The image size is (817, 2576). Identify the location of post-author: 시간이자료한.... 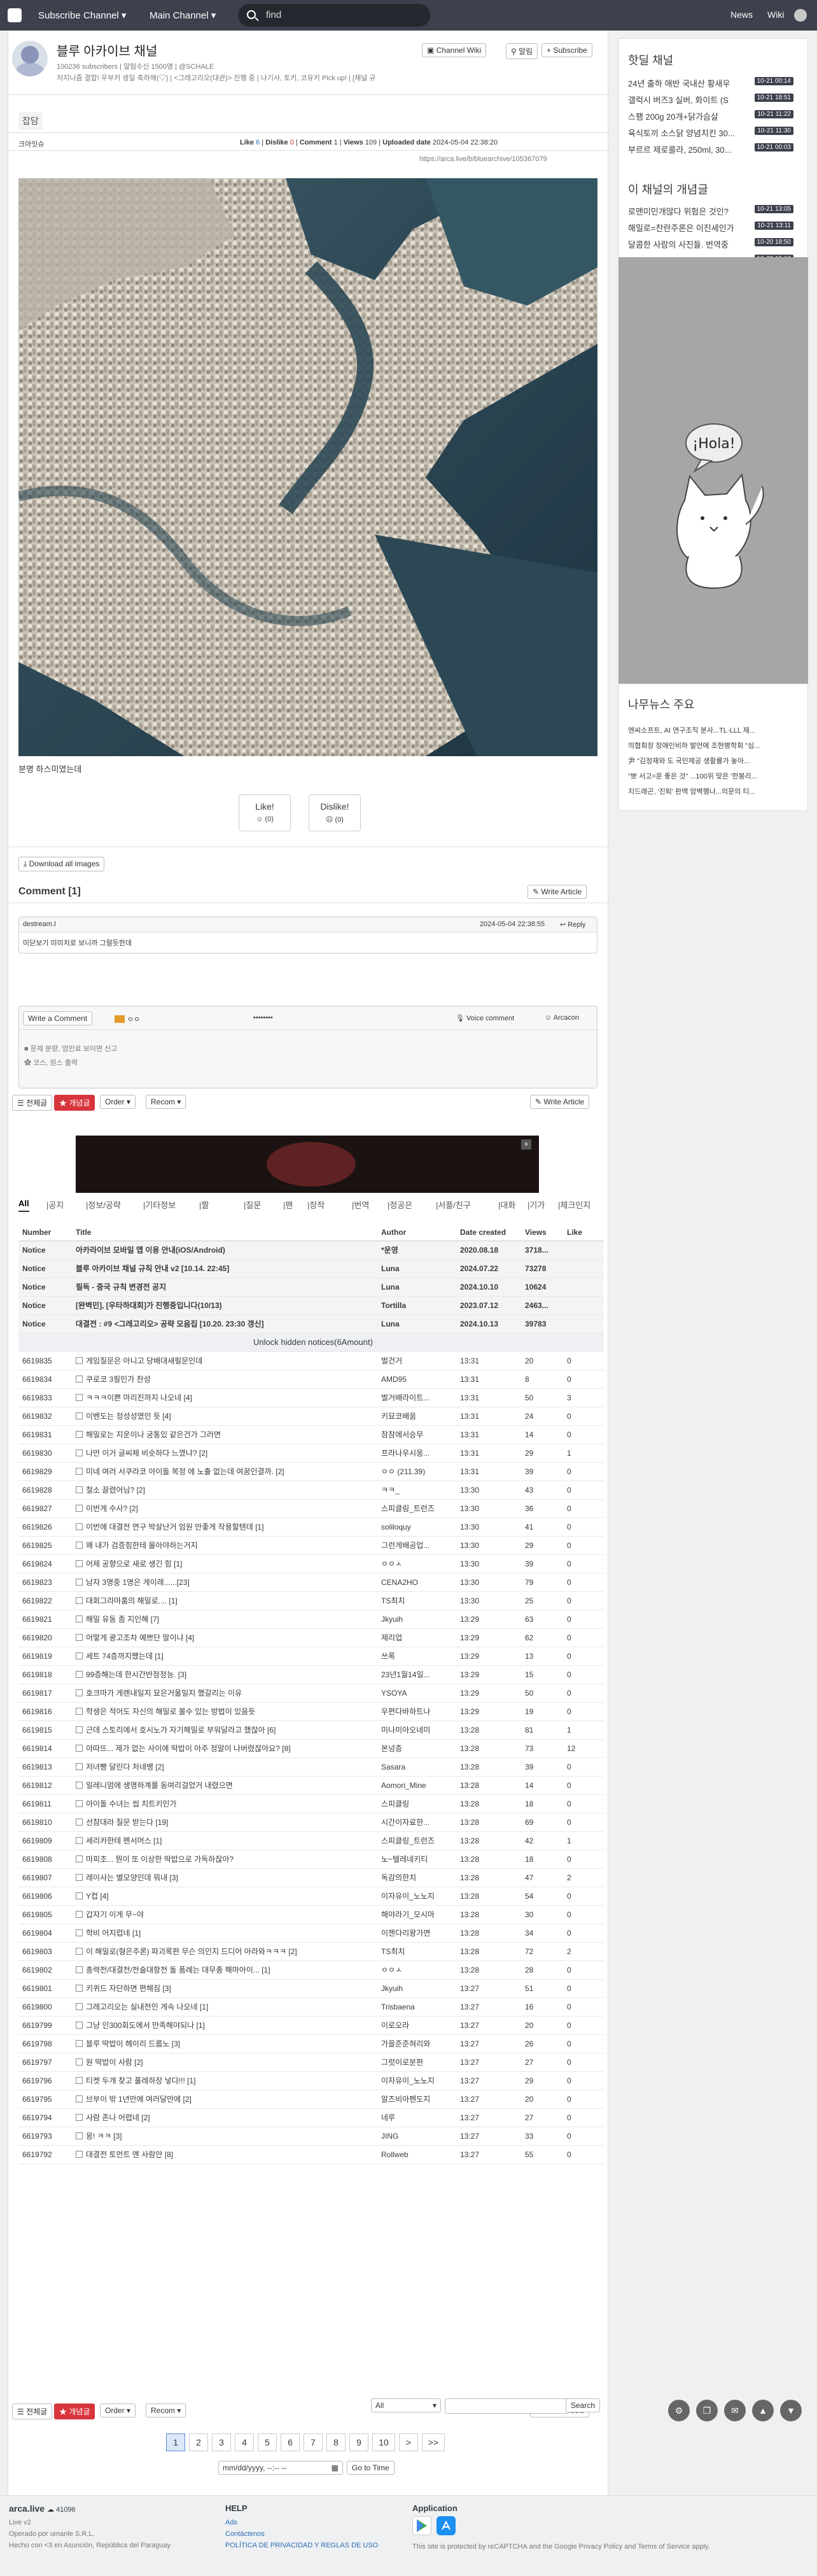
(417, 1823).